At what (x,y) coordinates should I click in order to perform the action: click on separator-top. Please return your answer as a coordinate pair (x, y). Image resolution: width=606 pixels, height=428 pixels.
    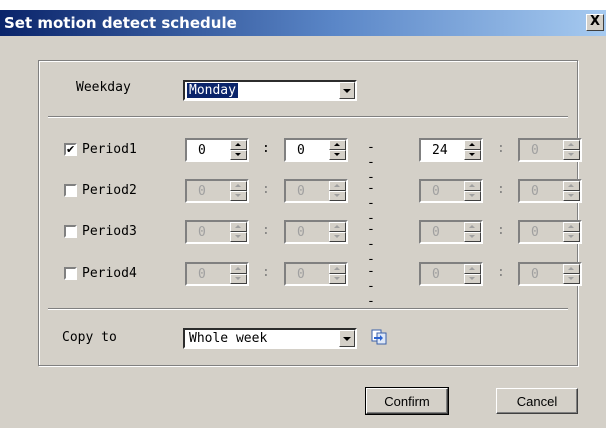
    Looking at the image, I should click on (308, 117).